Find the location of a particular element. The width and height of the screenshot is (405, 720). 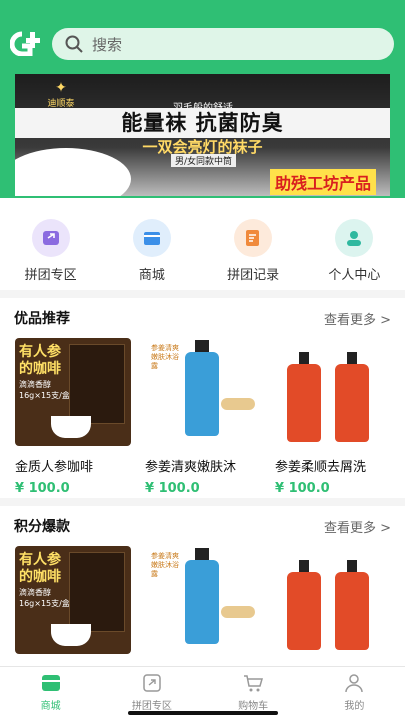

nav-profile: 个人中心 is located at coordinates (354, 244).